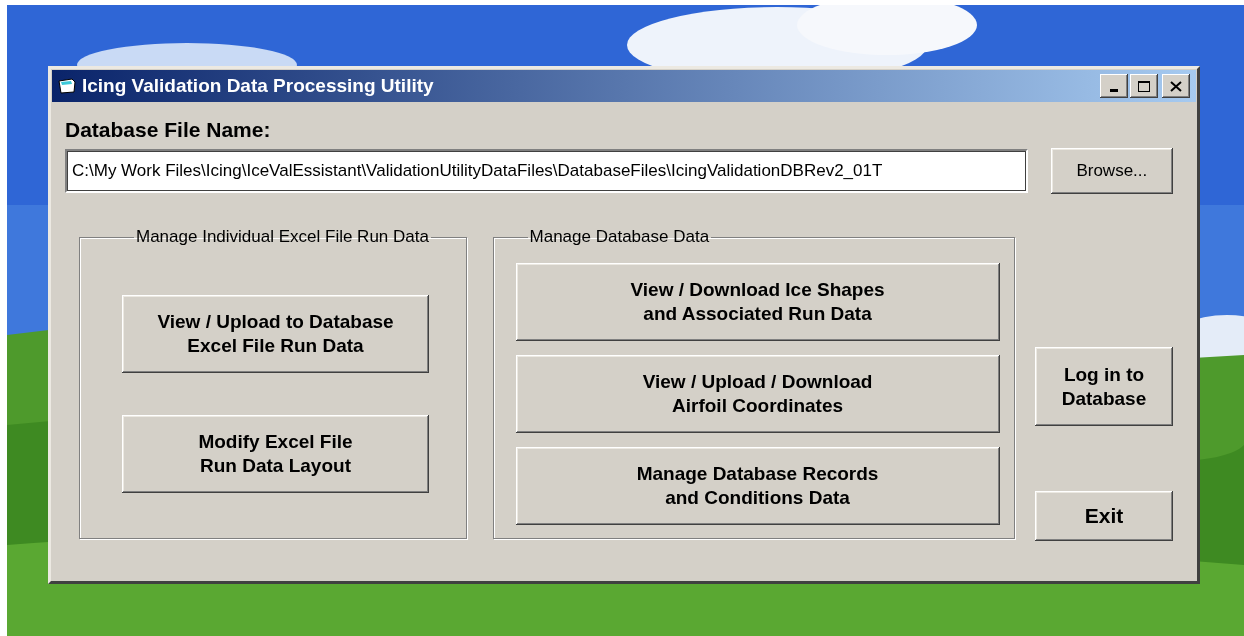 The image size is (1244, 636). Describe the element at coordinates (275, 454) in the screenshot. I see `action-button: Modify Excel File Run Data Layout` at that location.